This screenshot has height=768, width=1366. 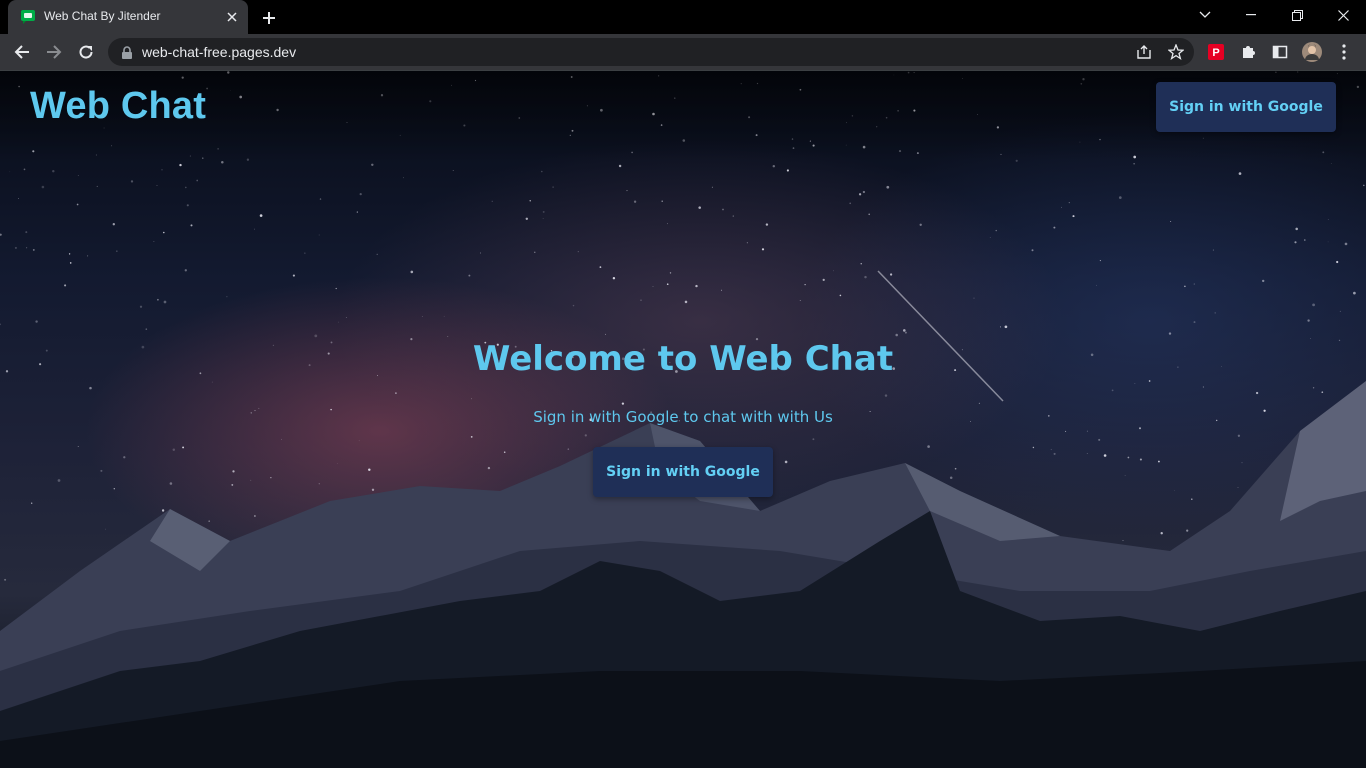 What do you see at coordinates (86, 52) in the screenshot?
I see `reload-icon` at bounding box center [86, 52].